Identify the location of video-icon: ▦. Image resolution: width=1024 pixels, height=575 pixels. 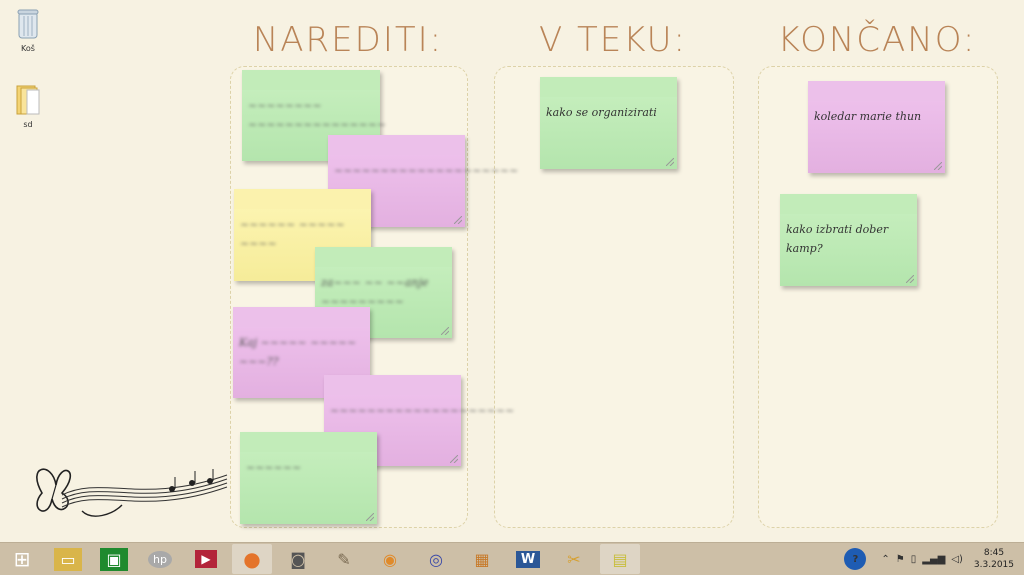
(482, 559).